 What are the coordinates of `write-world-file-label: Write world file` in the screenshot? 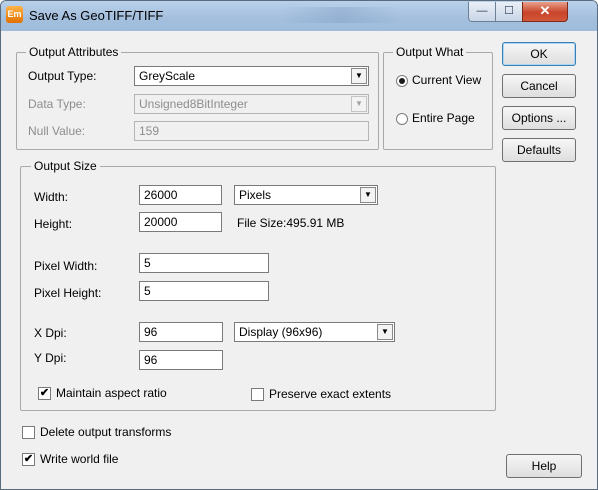 It's located at (79, 459).